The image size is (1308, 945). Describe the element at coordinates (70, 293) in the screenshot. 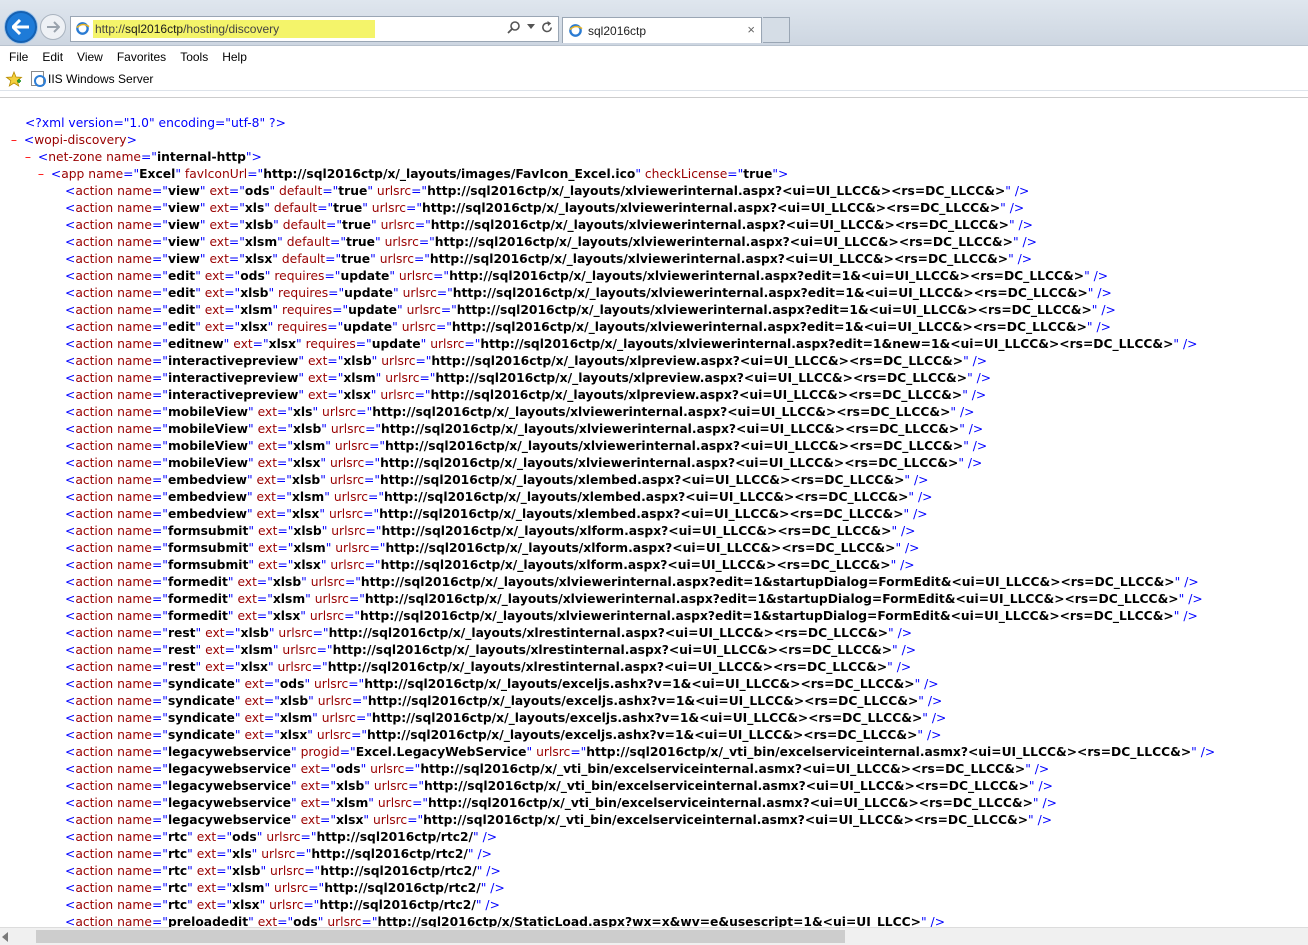

I see `xml-punct: <` at that location.